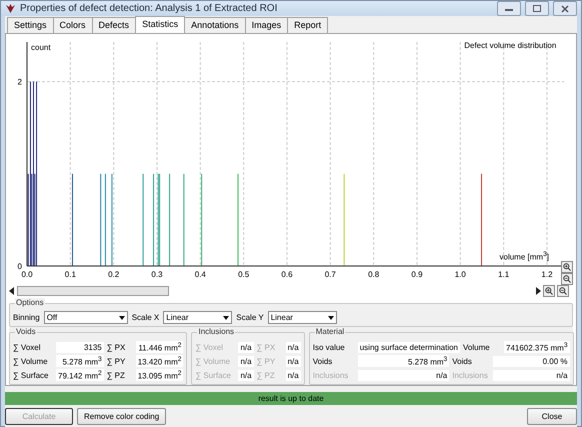 The height and width of the screenshot is (427, 582). Describe the element at coordinates (160, 361) in the screenshot. I see `value-field: 13.420 mm$^{2}$` at that location.